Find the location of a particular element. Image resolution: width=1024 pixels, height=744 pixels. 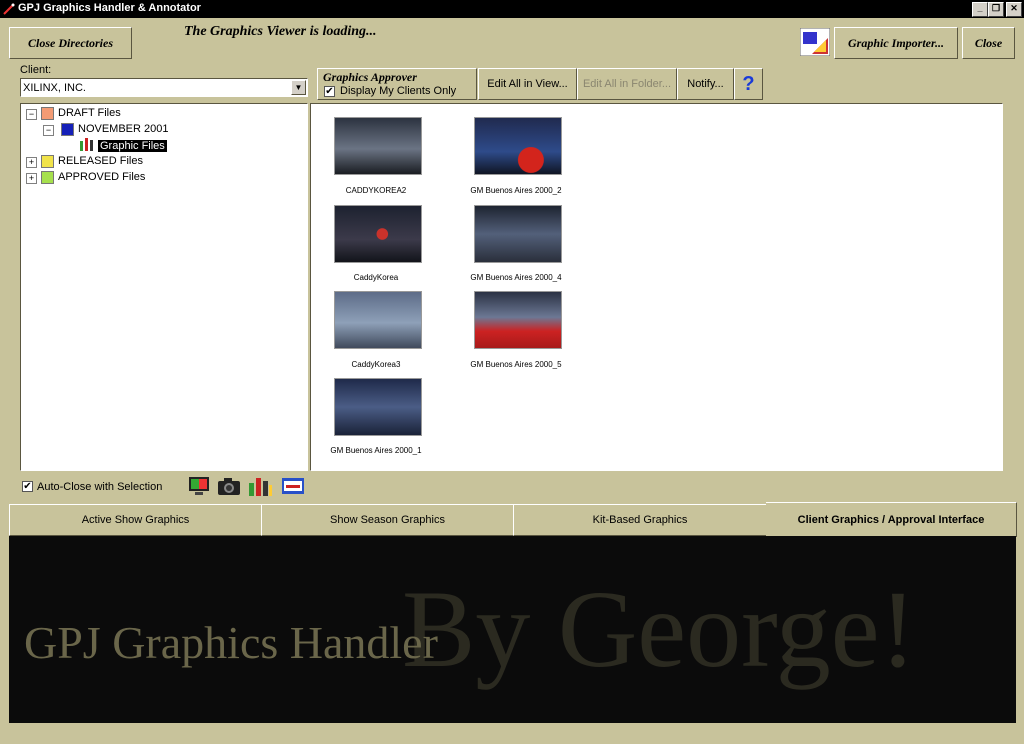

thumbnail-caption: CADDYKOREA2 is located at coordinates (376, 190).